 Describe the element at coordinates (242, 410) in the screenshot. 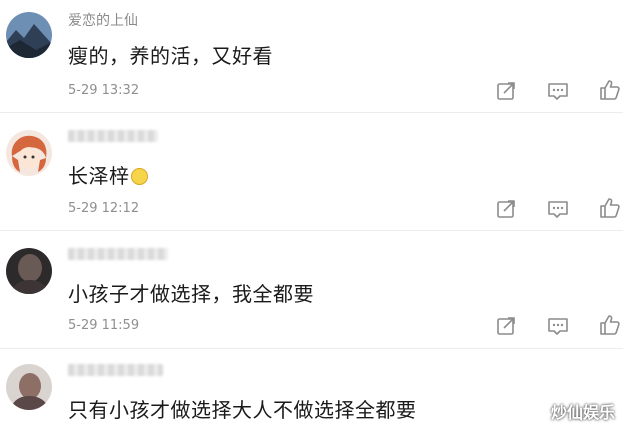

I see `comment-text: 只有小孩才做选择大人不做选择全都要` at that location.